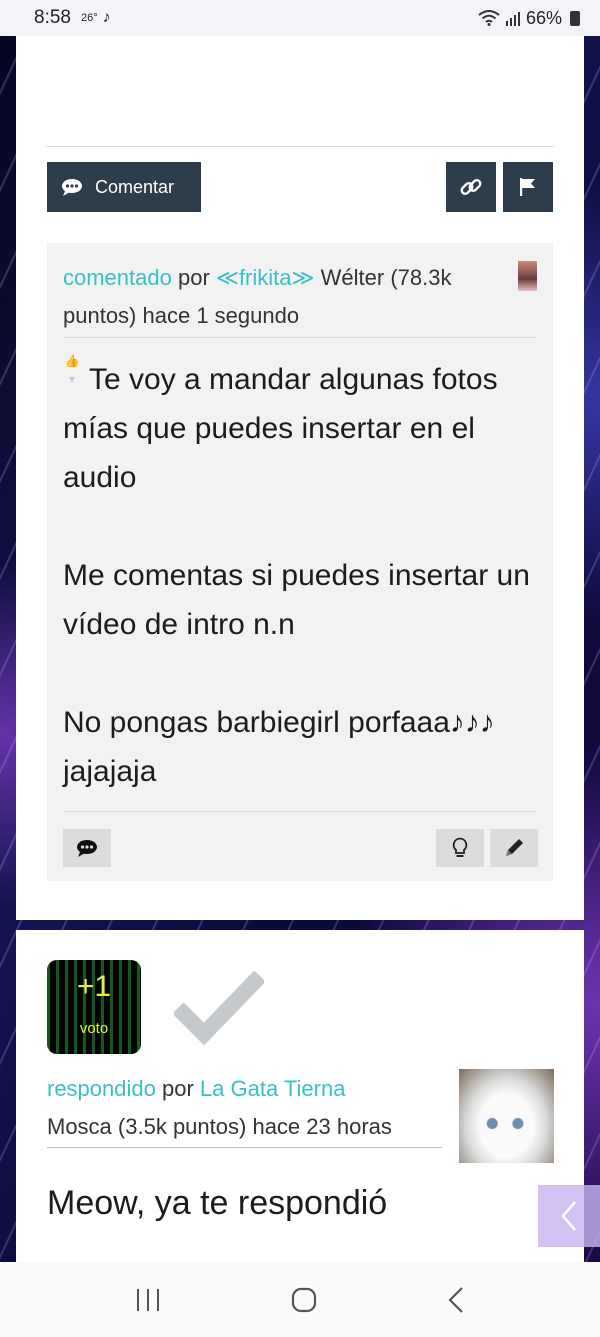 This screenshot has height=1337, width=600. Describe the element at coordinates (527, 276) in the screenshot. I see `comment-author-avatar` at that location.